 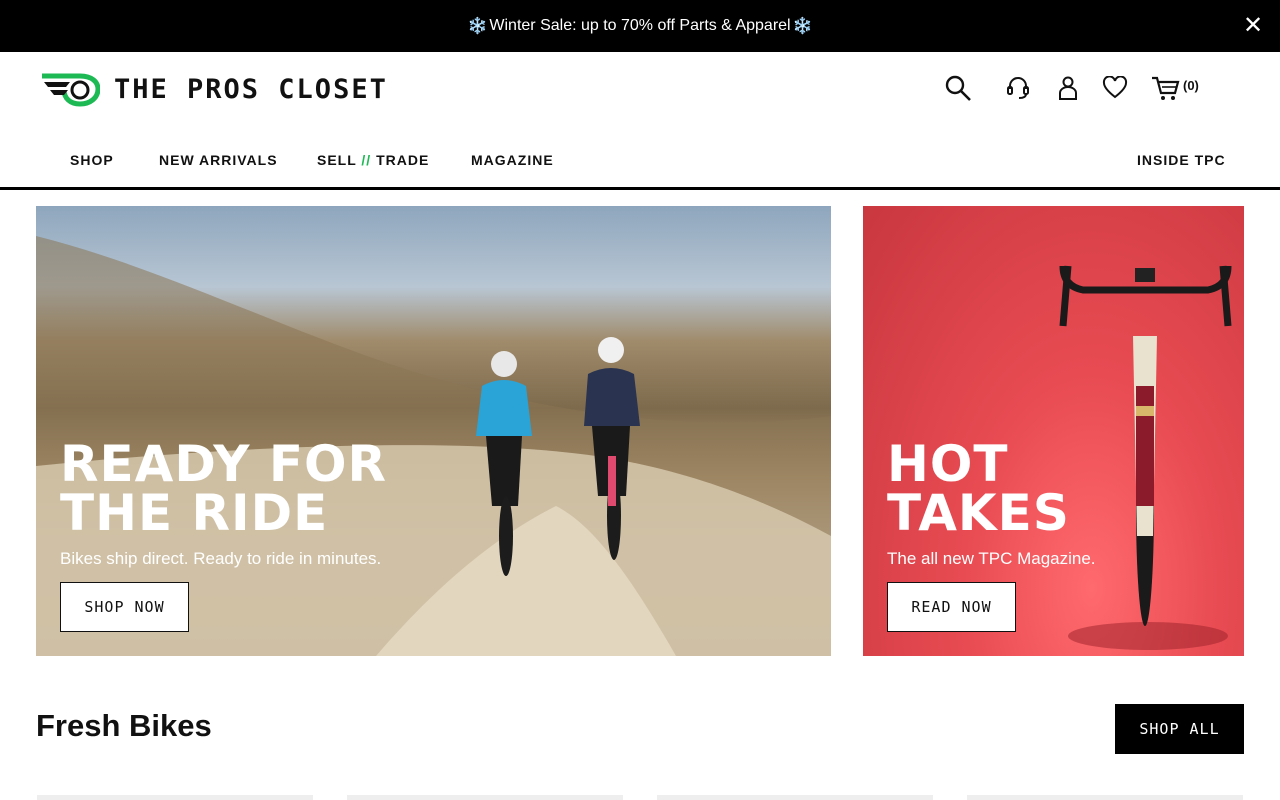 I want to click on shop-now-button: SHOP NOW, so click(x=124, y=607).